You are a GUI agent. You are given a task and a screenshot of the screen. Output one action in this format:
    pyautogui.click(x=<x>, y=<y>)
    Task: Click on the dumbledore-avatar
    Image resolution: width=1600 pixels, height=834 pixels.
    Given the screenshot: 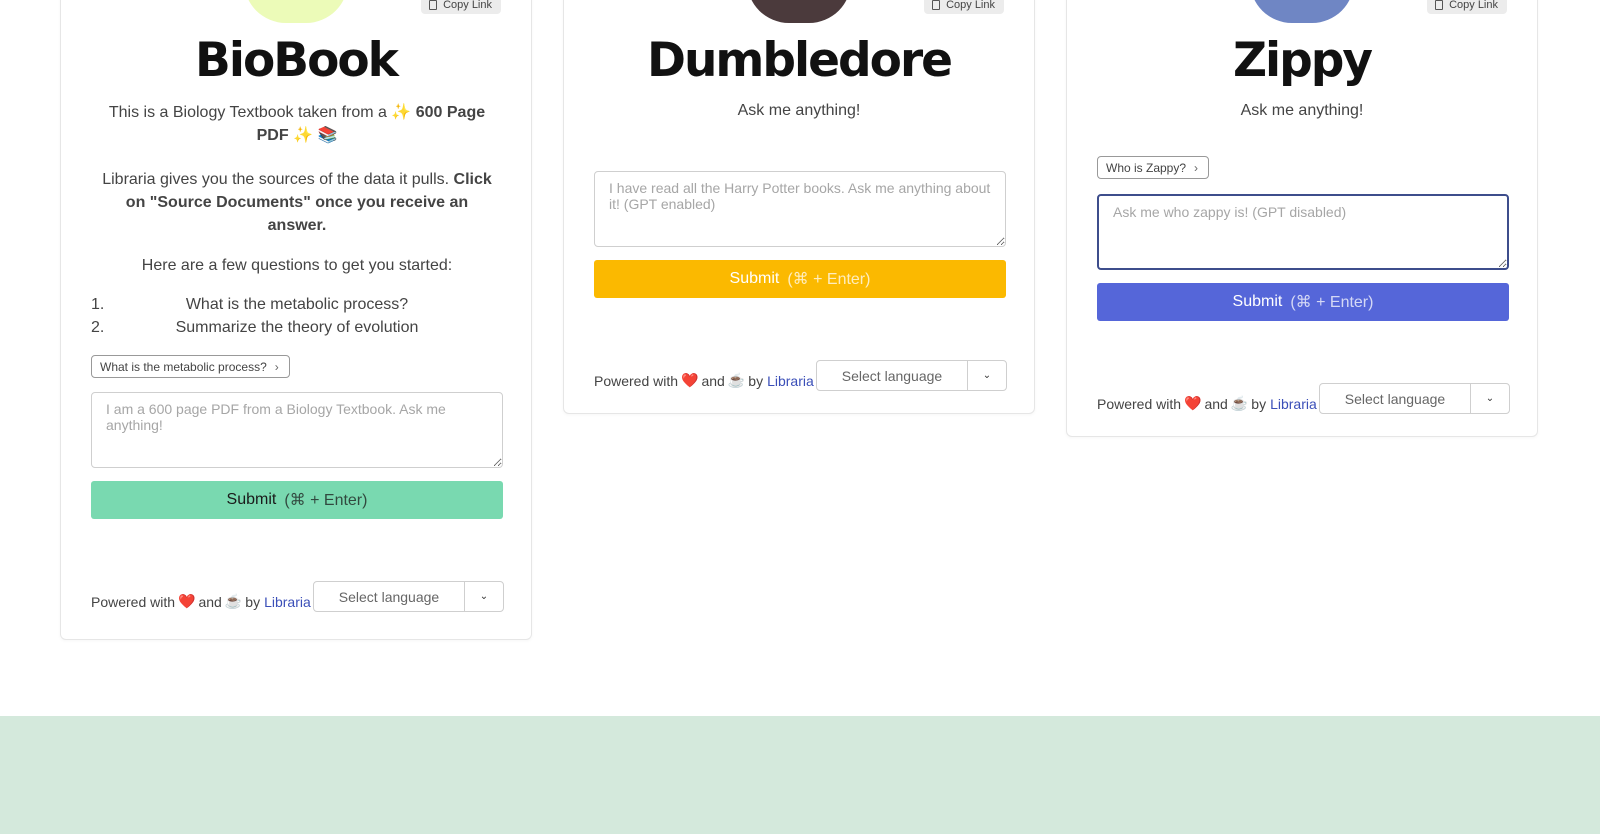 What is the action you would take?
    pyautogui.click(x=799, y=11)
    